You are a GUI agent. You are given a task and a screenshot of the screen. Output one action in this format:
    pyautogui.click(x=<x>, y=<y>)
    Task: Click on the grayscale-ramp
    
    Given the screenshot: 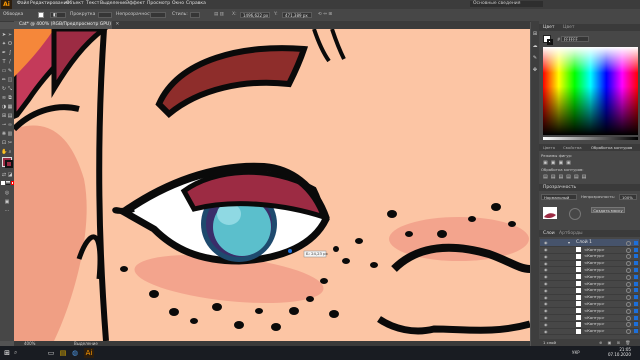 What is the action you would take?
    pyautogui.click(x=590, y=138)
    